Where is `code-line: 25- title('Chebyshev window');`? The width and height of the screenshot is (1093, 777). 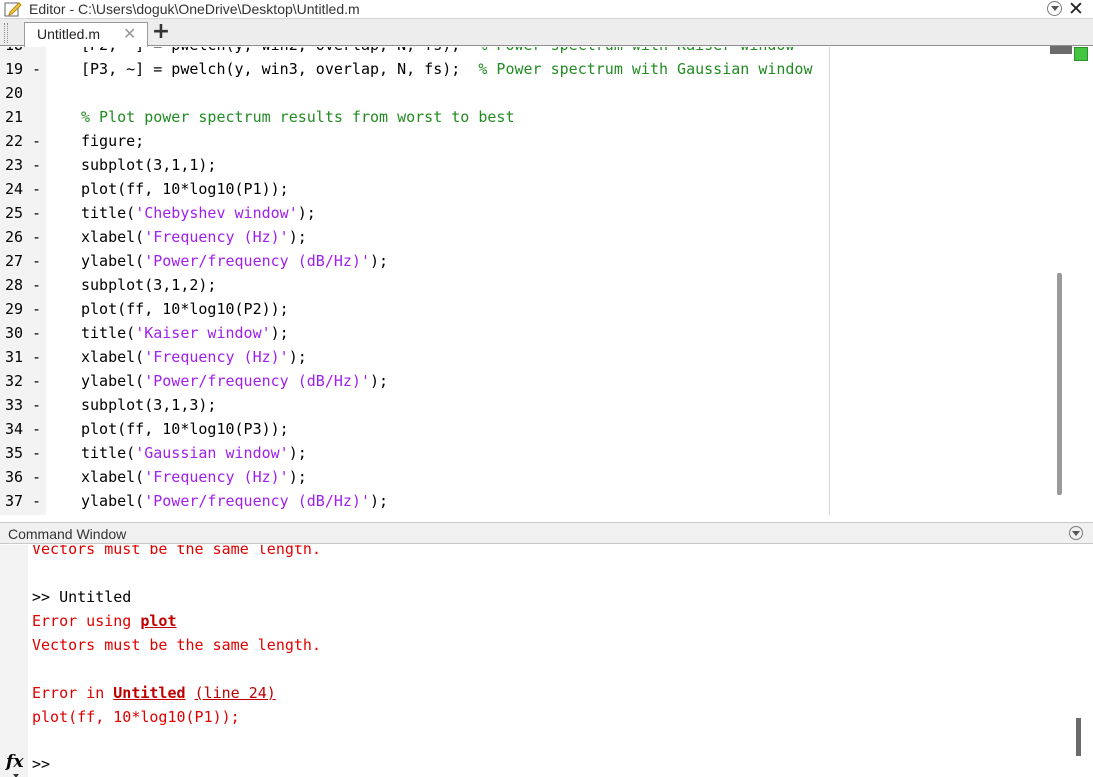 code-line: 25- title('Chebyshev window'); is located at coordinates (520, 216).